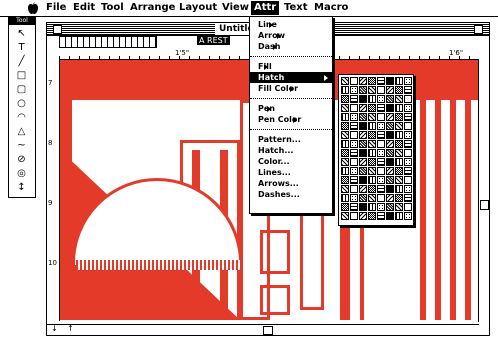 This screenshot has height=342, width=498. I want to click on attr-menu-item-dash: Dash, so click(269, 46).